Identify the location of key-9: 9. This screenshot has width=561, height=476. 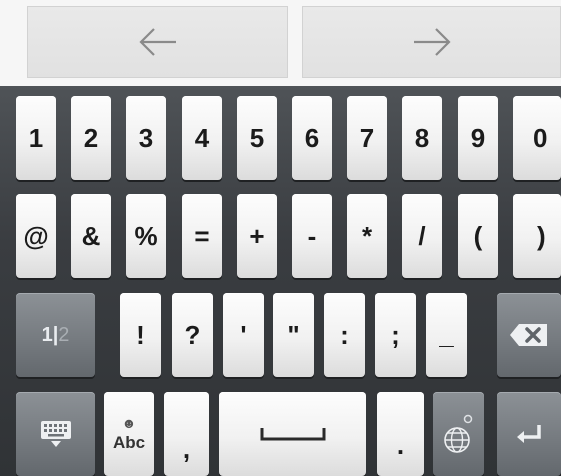
(478, 138).